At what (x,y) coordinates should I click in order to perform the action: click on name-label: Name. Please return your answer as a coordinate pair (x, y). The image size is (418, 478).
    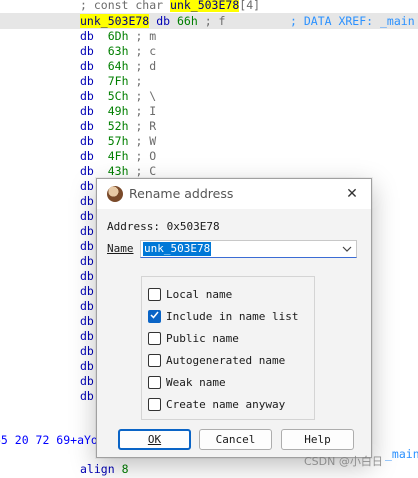
    Looking at the image, I should click on (120, 248).